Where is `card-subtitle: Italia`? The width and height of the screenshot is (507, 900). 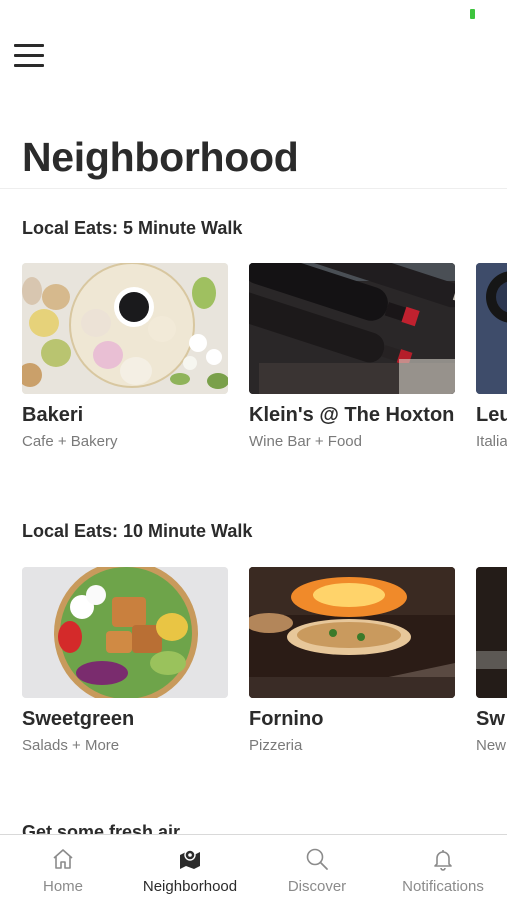 card-subtitle: Italia is located at coordinates (491, 441).